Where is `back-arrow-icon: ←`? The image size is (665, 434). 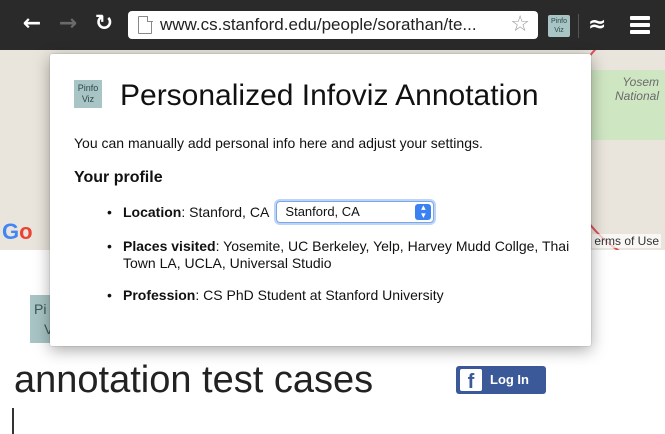 back-arrow-icon: ← is located at coordinates (32, 24).